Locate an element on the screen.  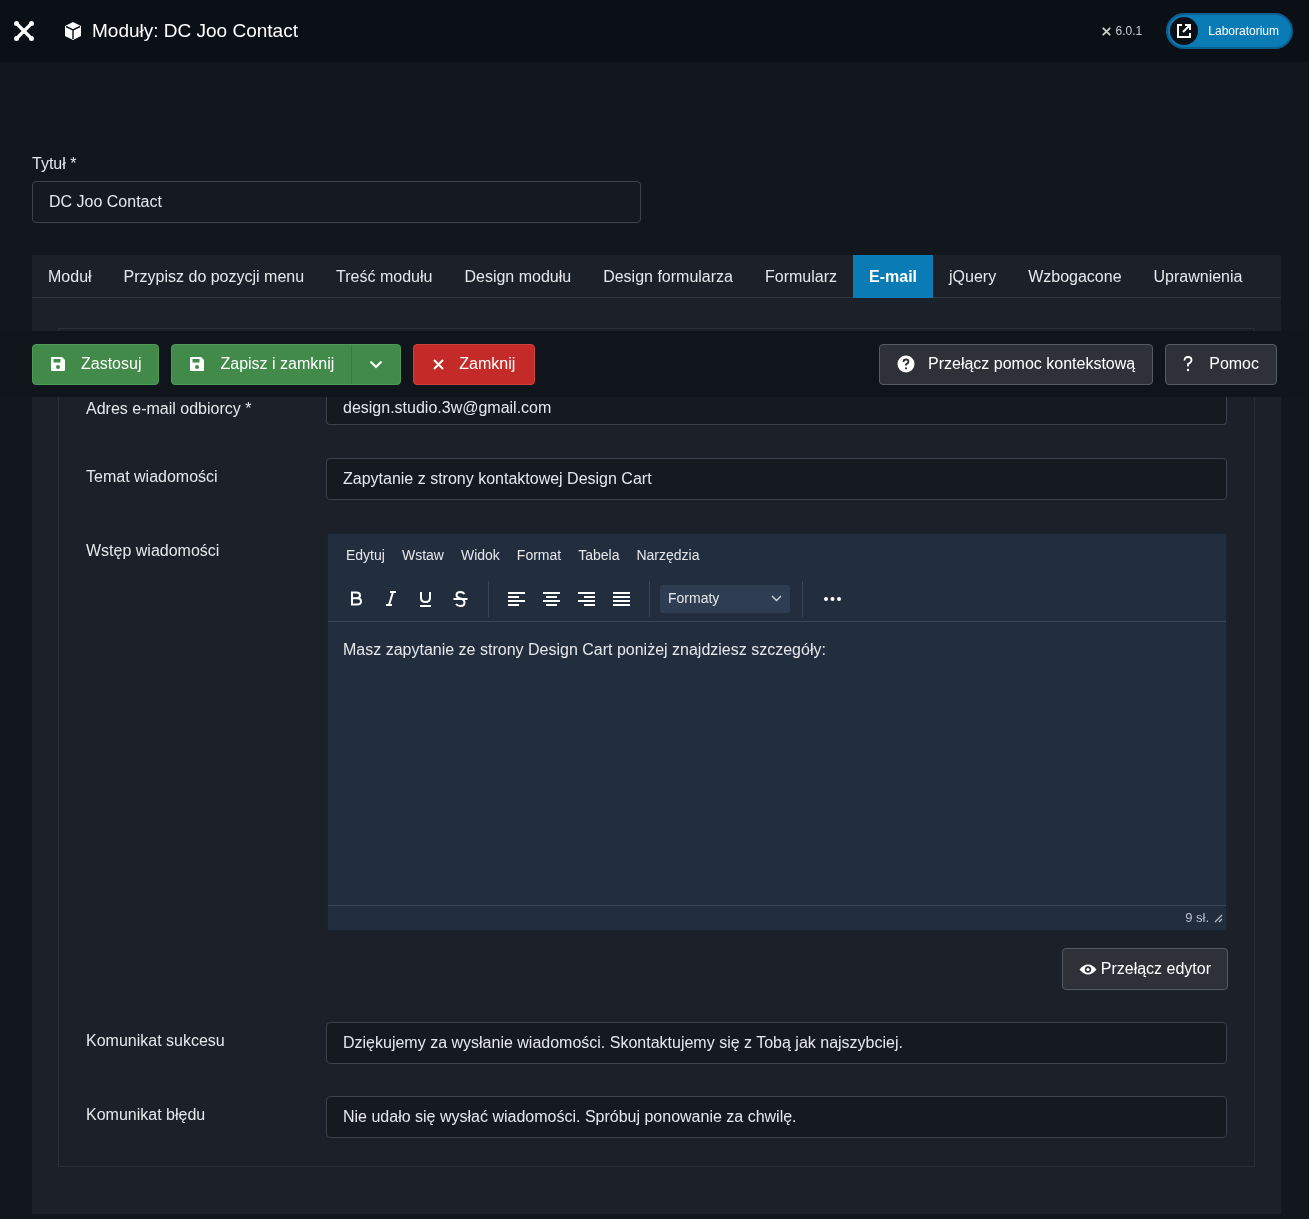
formats-dropdown: Formaty is located at coordinates (725, 598).